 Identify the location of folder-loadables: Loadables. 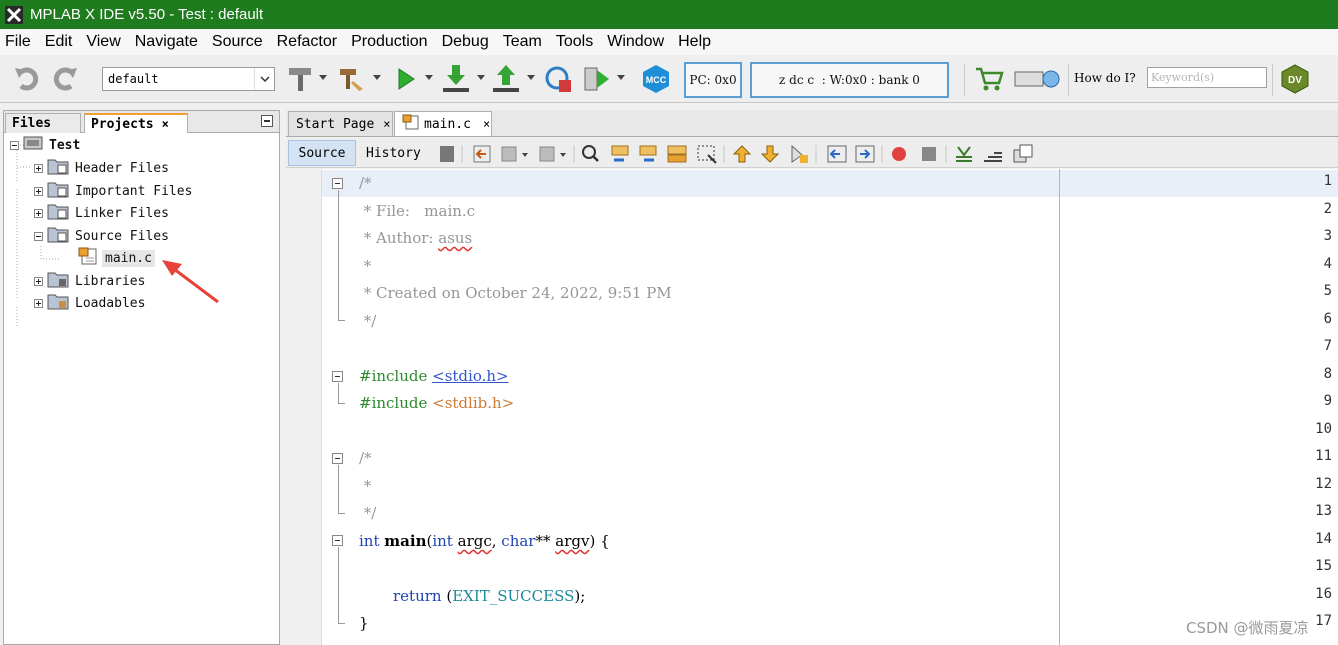
(89, 303).